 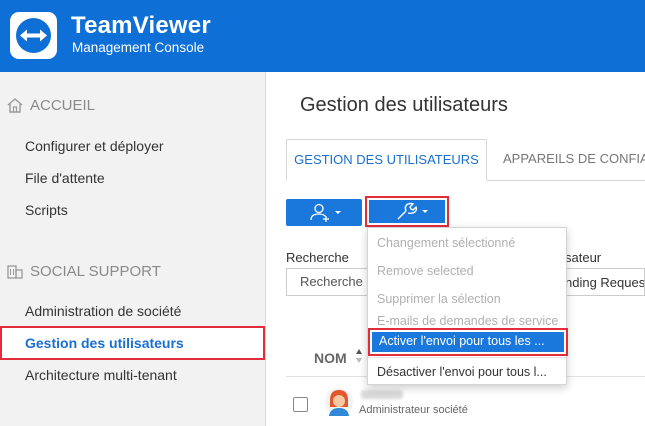 What do you see at coordinates (413, 410) in the screenshot?
I see `user-role: Administrateur société` at bounding box center [413, 410].